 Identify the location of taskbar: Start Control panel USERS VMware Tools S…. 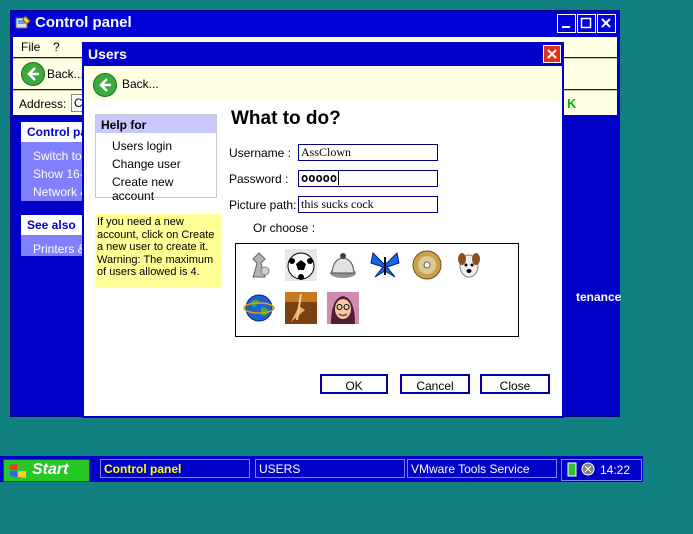
(321, 469).